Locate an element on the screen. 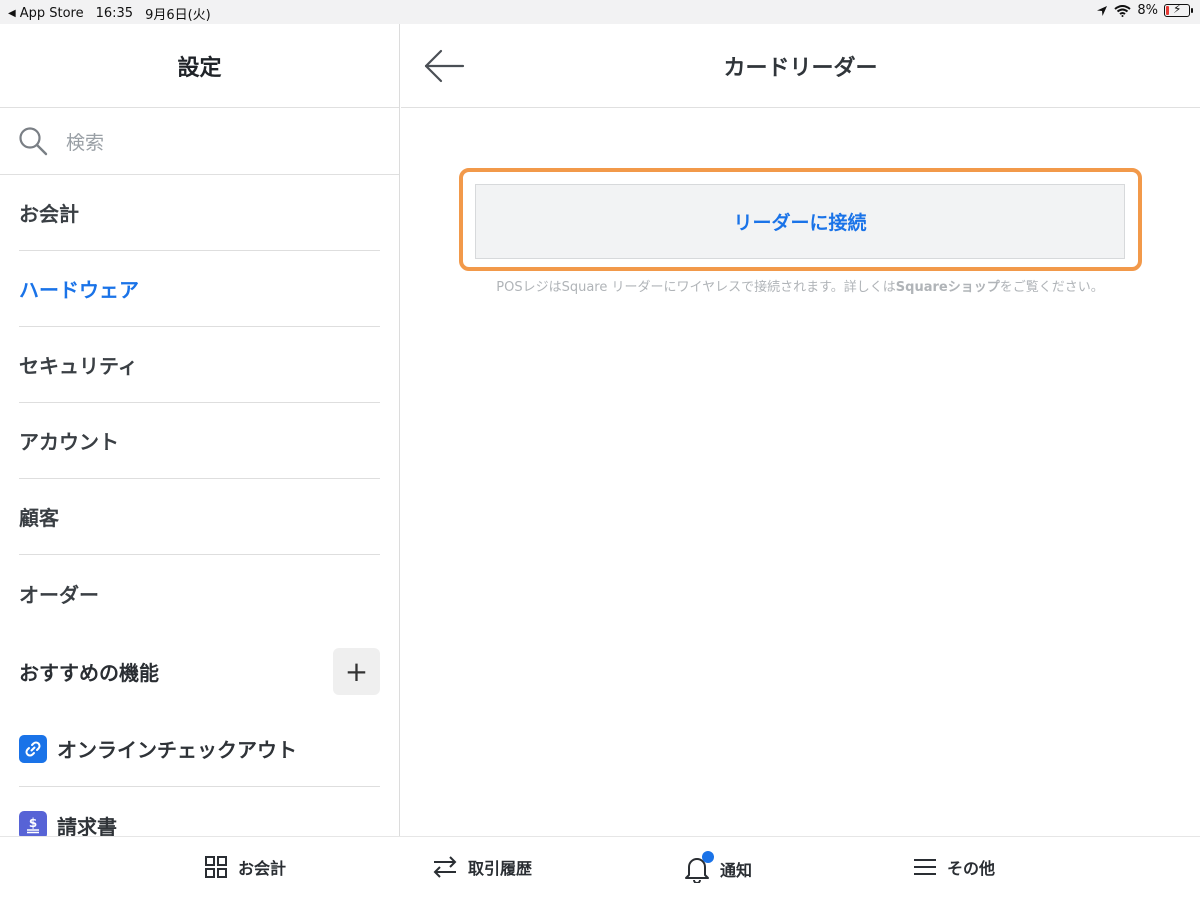 This screenshot has width=1200, height=900. bottom-tab-bar: お会計 取引履歴 通知 その他 is located at coordinates (600, 868).